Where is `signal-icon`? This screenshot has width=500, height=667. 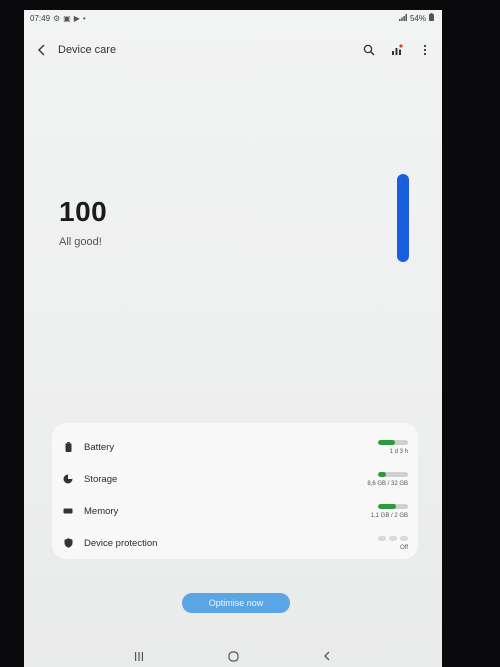
signal-icon is located at coordinates (402, 18).